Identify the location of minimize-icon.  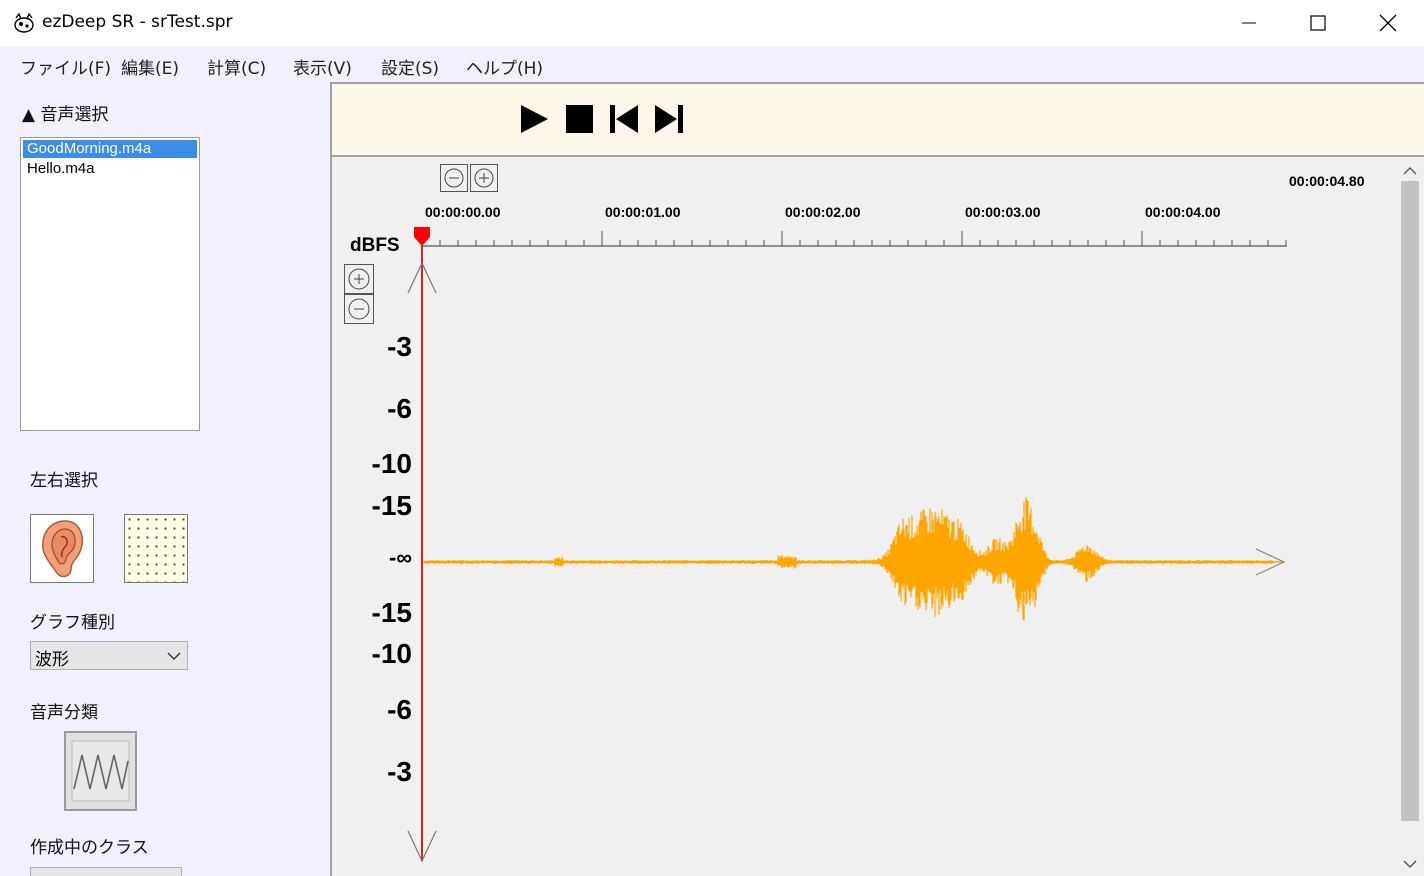
(1249, 23).